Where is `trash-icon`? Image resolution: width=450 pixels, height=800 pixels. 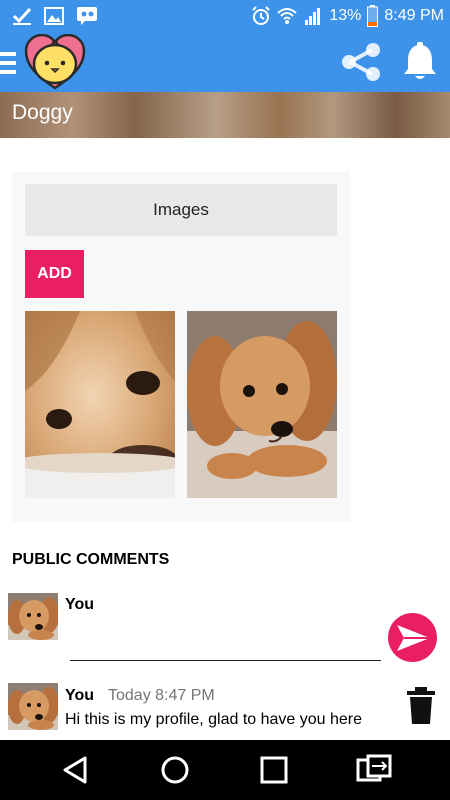
trash-icon is located at coordinates (421, 705).